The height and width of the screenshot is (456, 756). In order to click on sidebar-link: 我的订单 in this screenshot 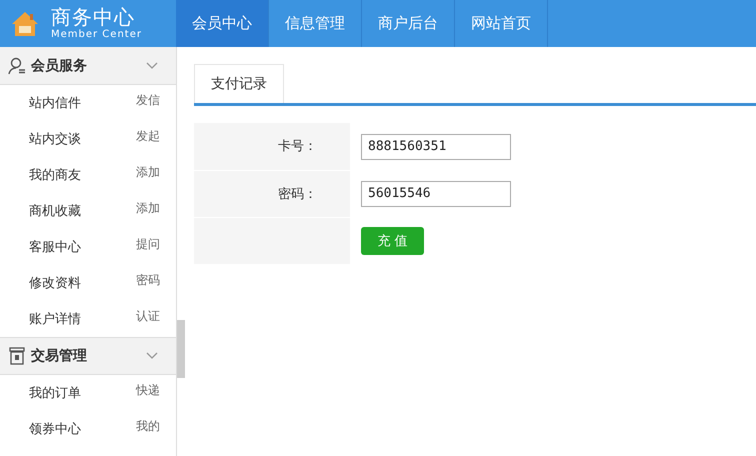, I will do `click(55, 393)`.